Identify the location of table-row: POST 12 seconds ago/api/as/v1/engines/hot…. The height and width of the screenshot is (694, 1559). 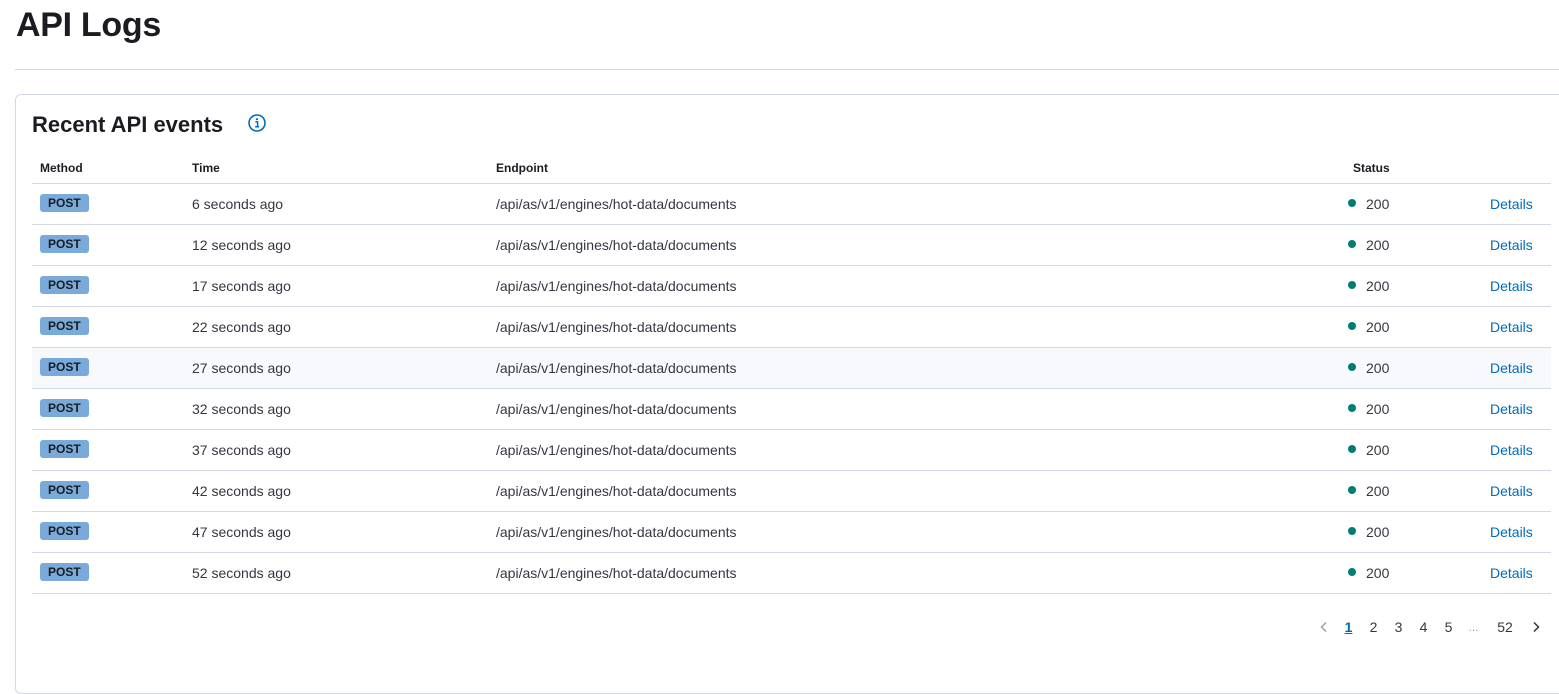
(791, 245).